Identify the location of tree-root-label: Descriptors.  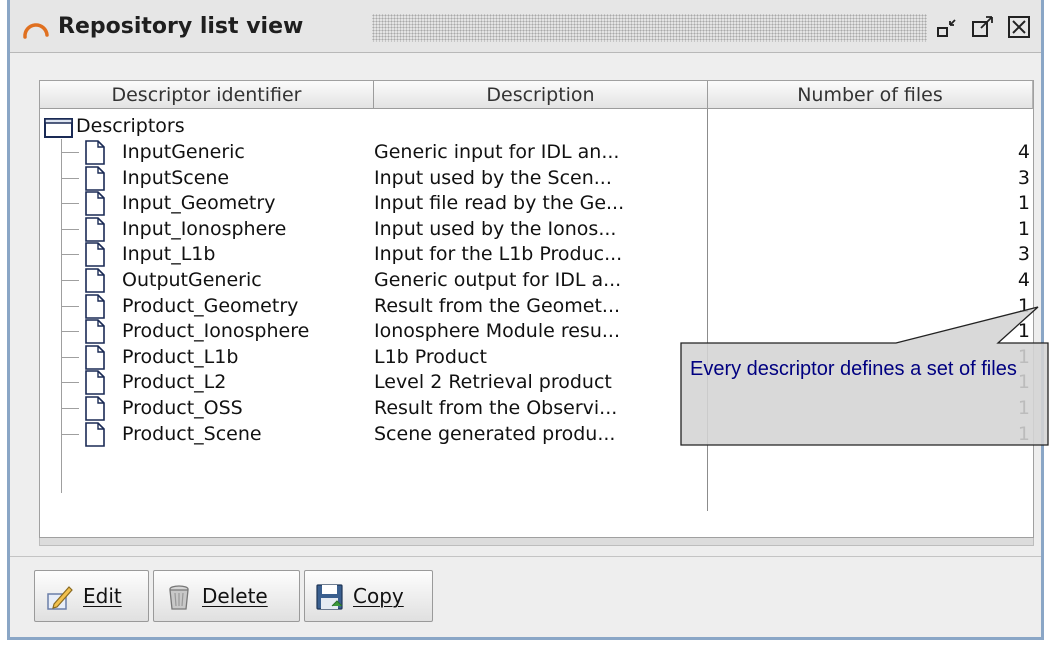
(130, 126).